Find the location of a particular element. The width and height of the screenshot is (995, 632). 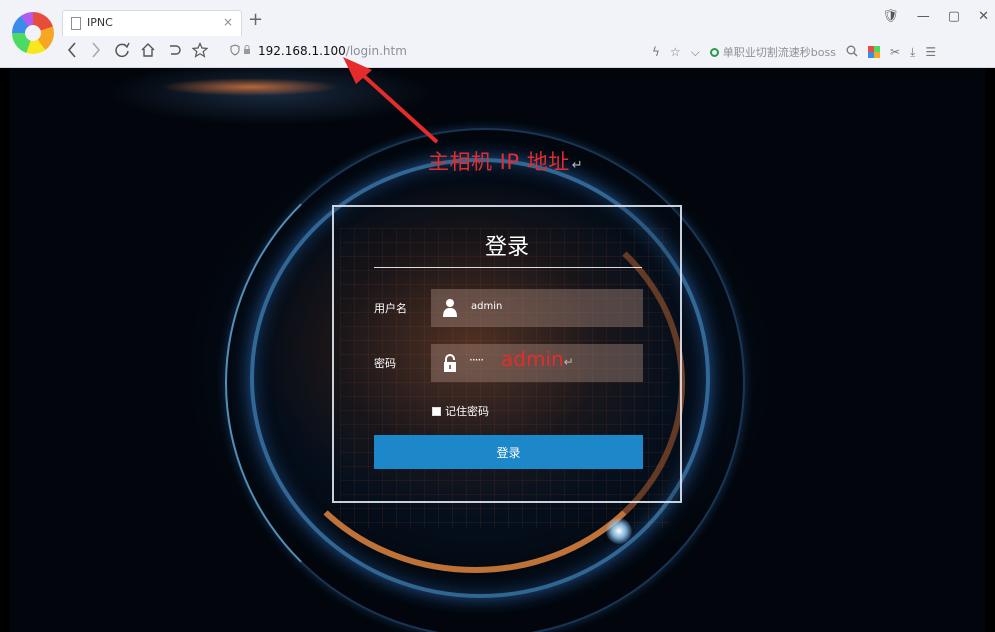

username-value: admin is located at coordinates (487, 306).